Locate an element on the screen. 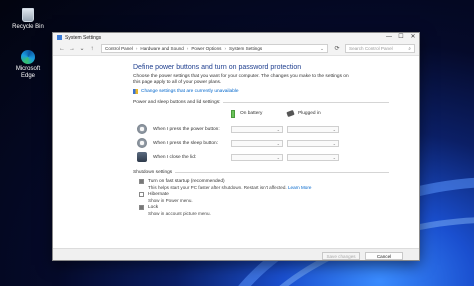 This screenshot has height=296, width=474. title-bar: System Settings — ☐ ✕ is located at coordinates (236, 37).